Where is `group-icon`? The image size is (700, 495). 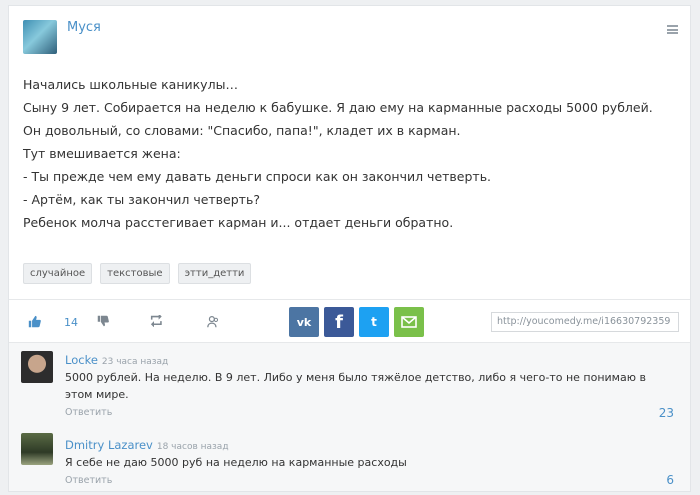
group-icon is located at coordinates (213, 323).